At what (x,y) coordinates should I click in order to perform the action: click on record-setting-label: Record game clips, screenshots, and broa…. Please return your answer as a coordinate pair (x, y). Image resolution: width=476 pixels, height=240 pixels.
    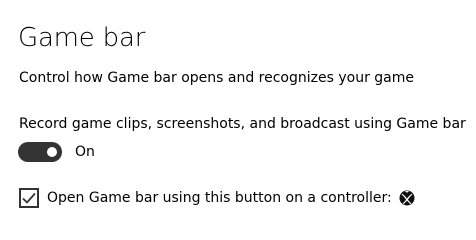
    Looking at the image, I should click on (242, 124).